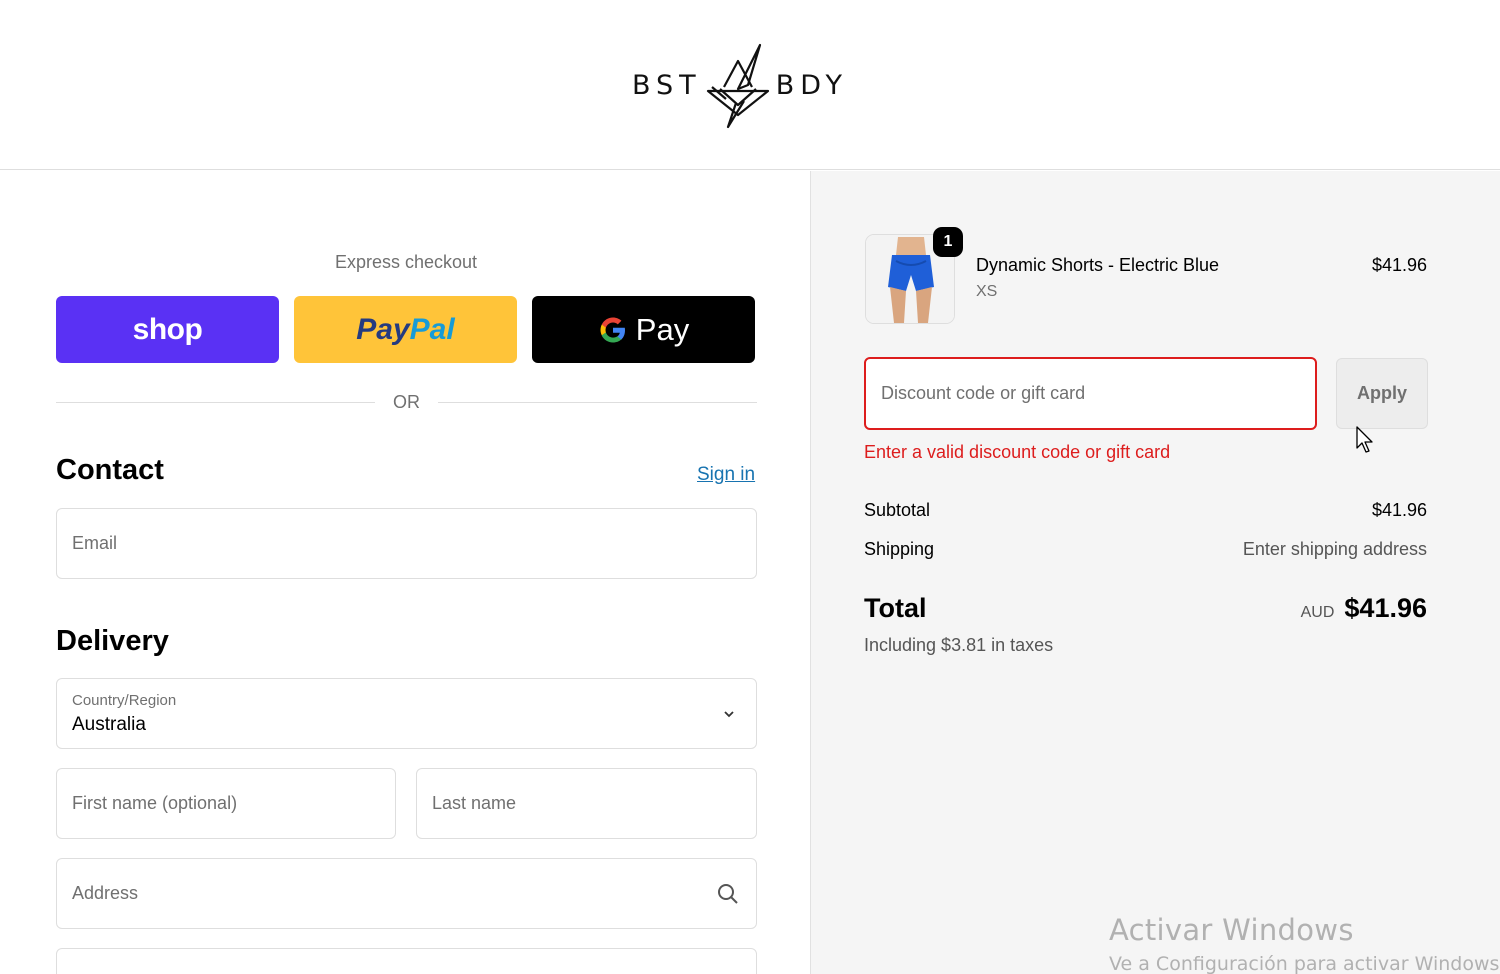 The image size is (1500, 974). I want to click on apartment-field, so click(406, 961).